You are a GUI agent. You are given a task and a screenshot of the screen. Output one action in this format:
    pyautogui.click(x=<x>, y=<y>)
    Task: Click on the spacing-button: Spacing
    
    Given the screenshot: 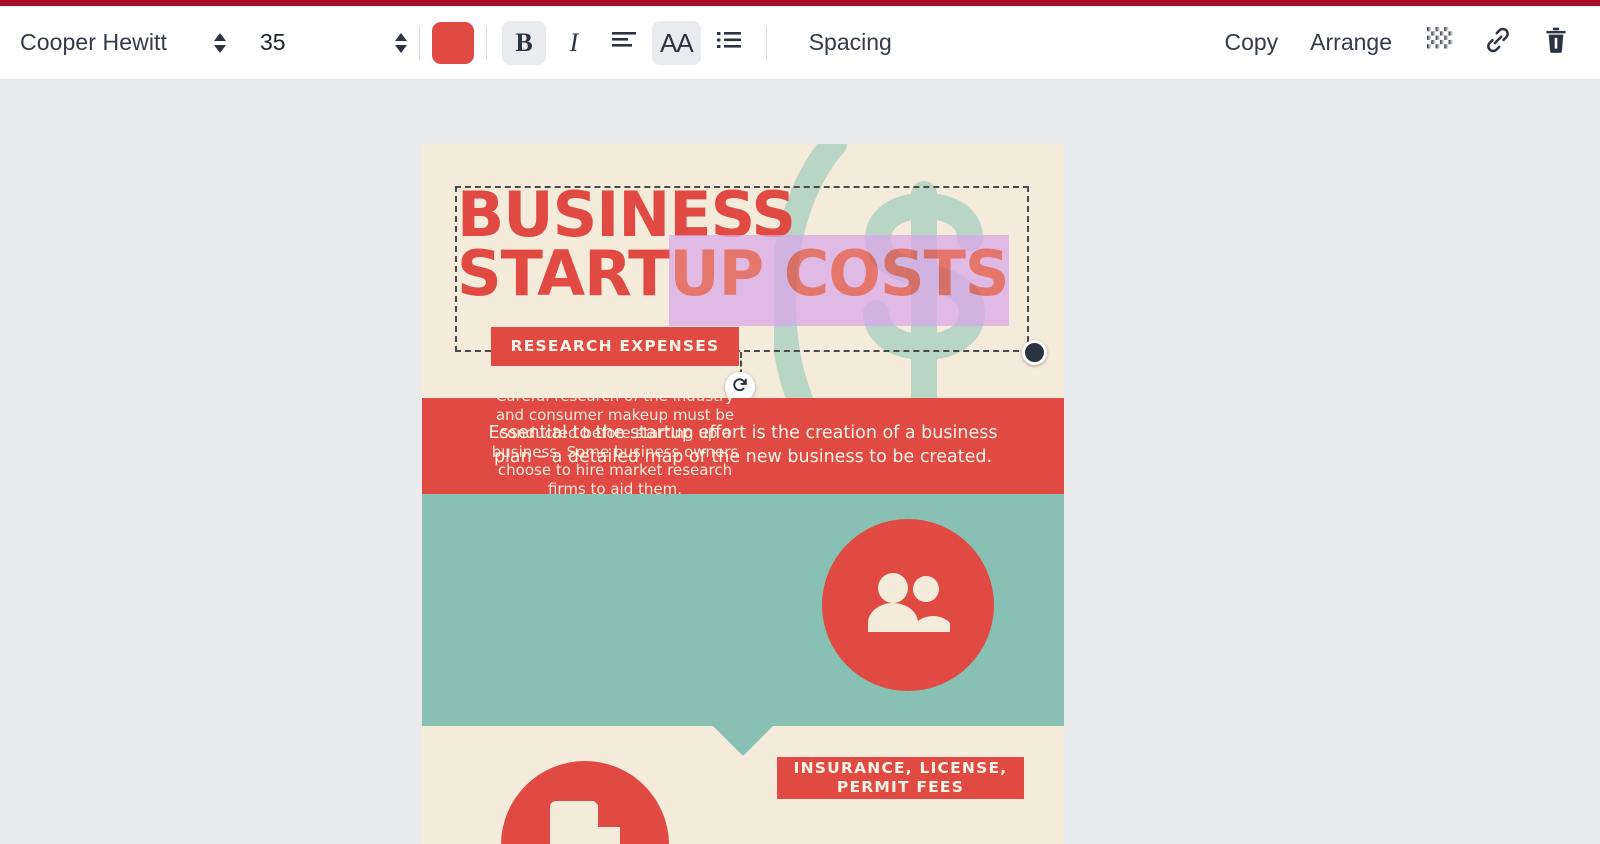 What is the action you would take?
    pyautogui.click(x=850, y=43)
    